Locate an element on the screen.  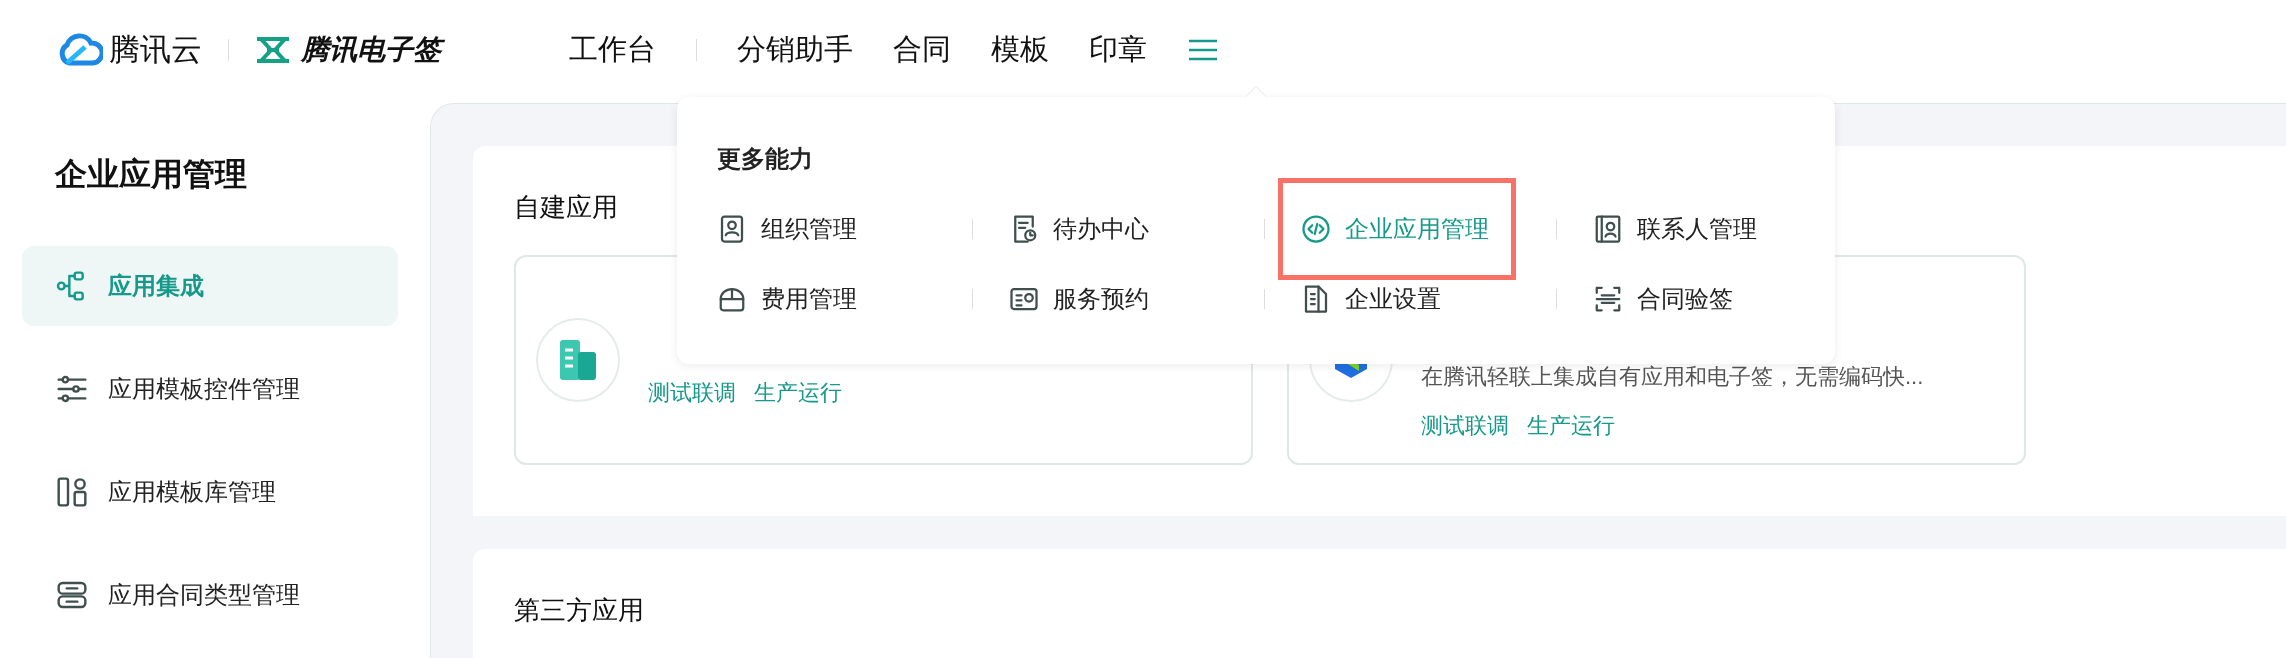
menu-button is located at coordinates (1203, 50).